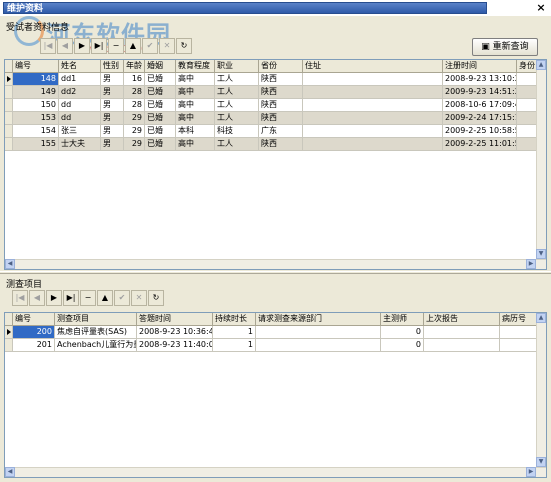 Image resolution: width=551 pixels, height=482 pixels. I want to click on subject-cell-name: 张三, so click(80, 131).